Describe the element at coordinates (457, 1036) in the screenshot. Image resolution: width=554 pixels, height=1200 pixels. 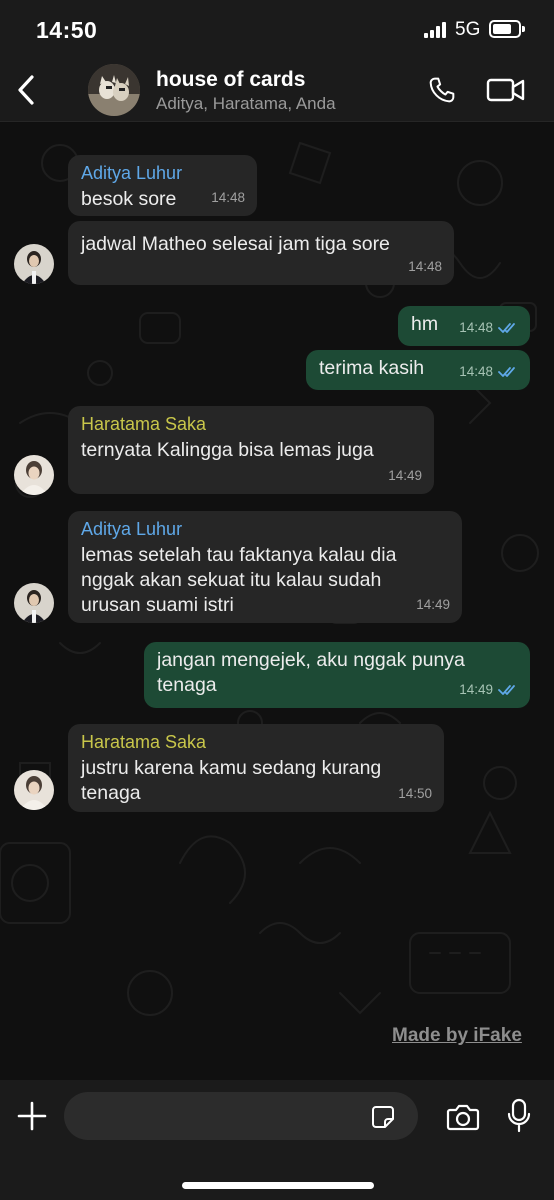
I see `watermark-link: Made by iFake` at that location.